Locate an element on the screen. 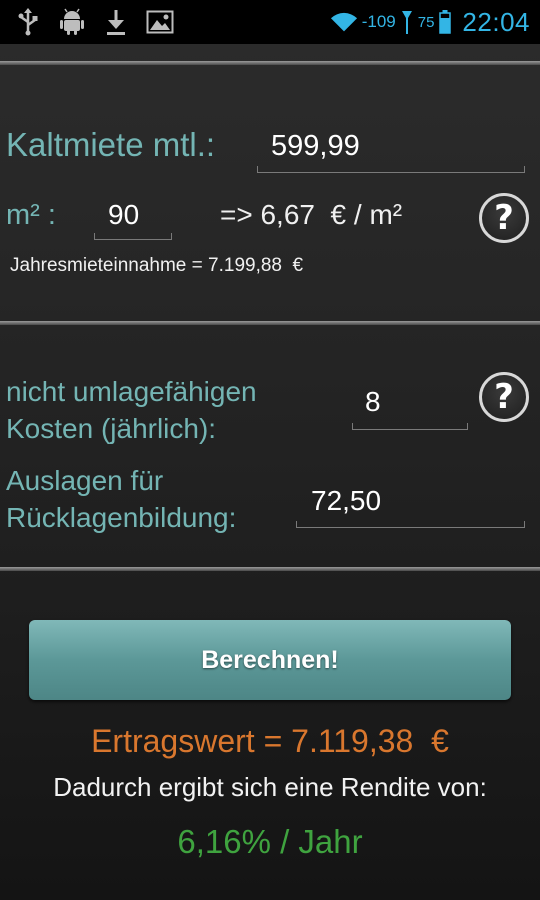  ertragswert-result: Ertragswert = 7.119,38 € is located at coordinates (270, 741).